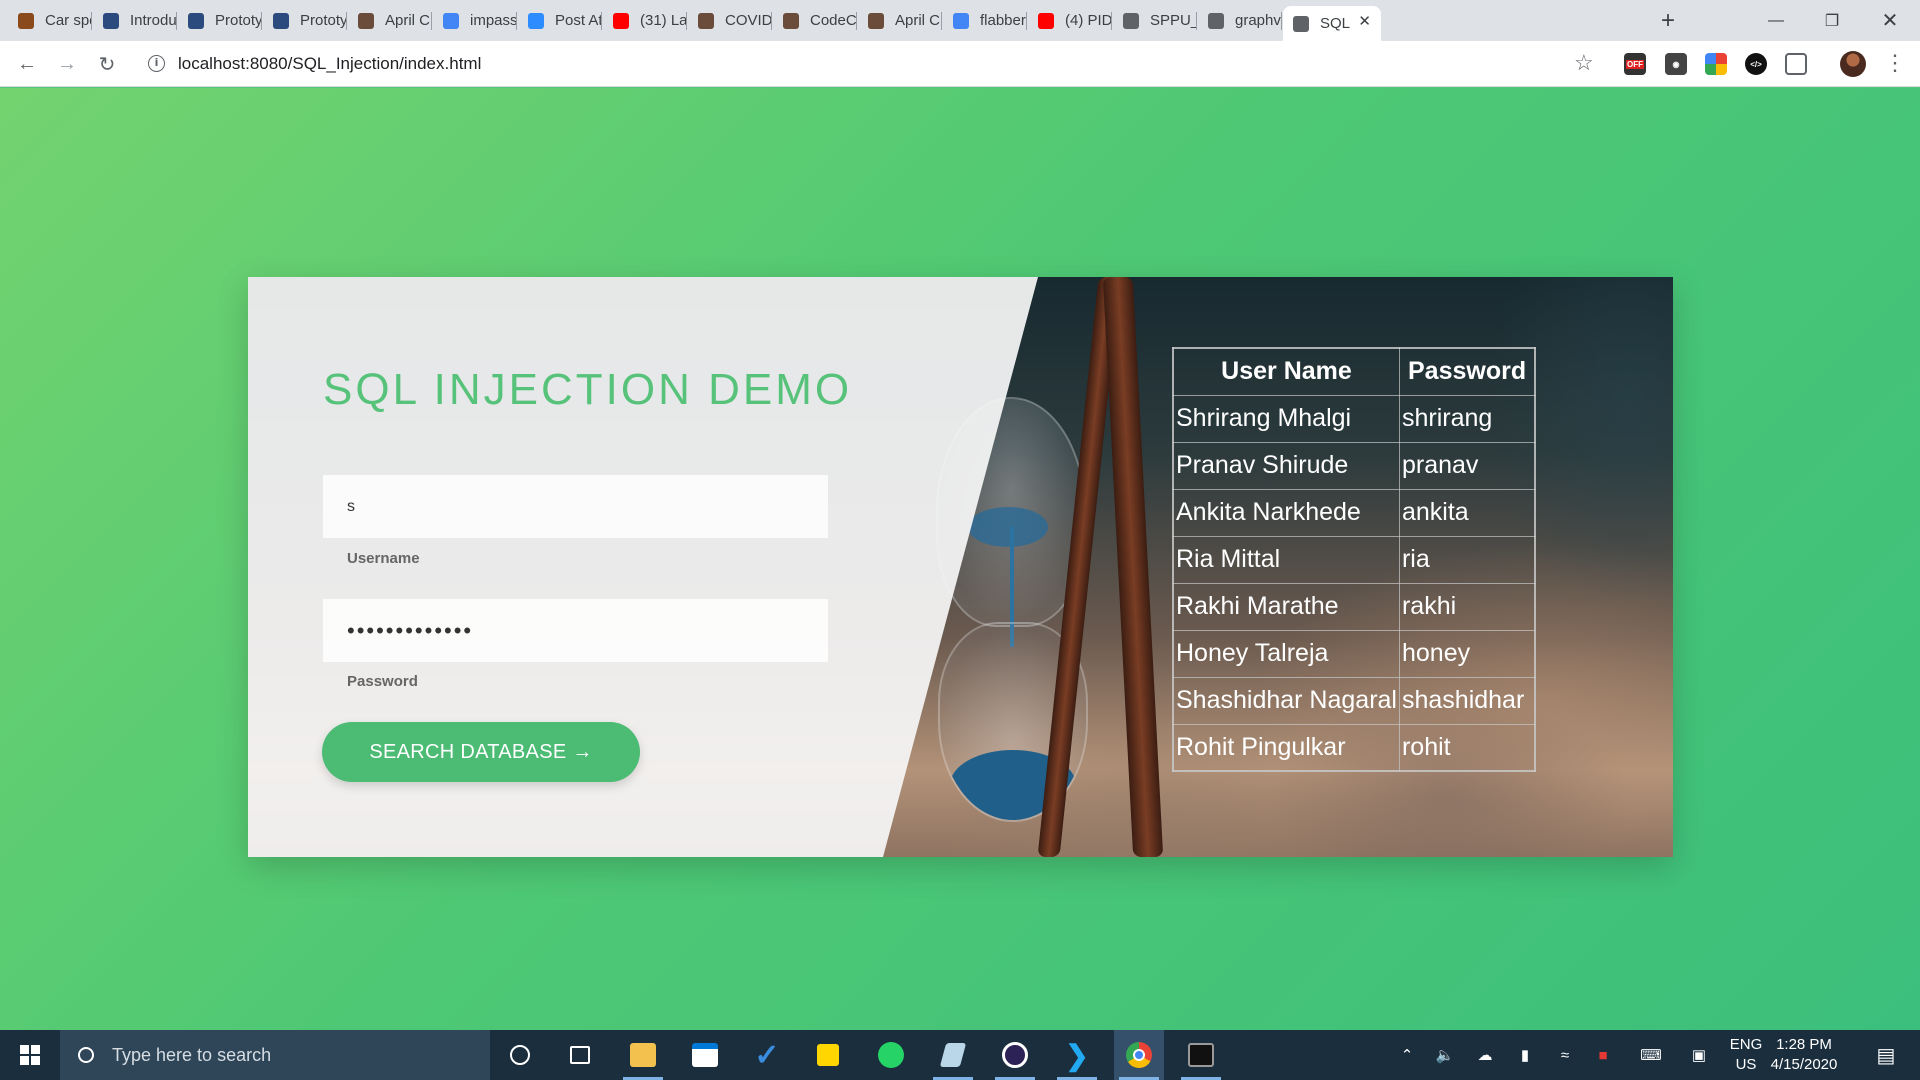 The height and width of the screenshot is (1080, 1920). What do you see at coordinates (1832, 20) in the screenshot?
I see `restore-button: ❐` at bounding box center [1832, 20].